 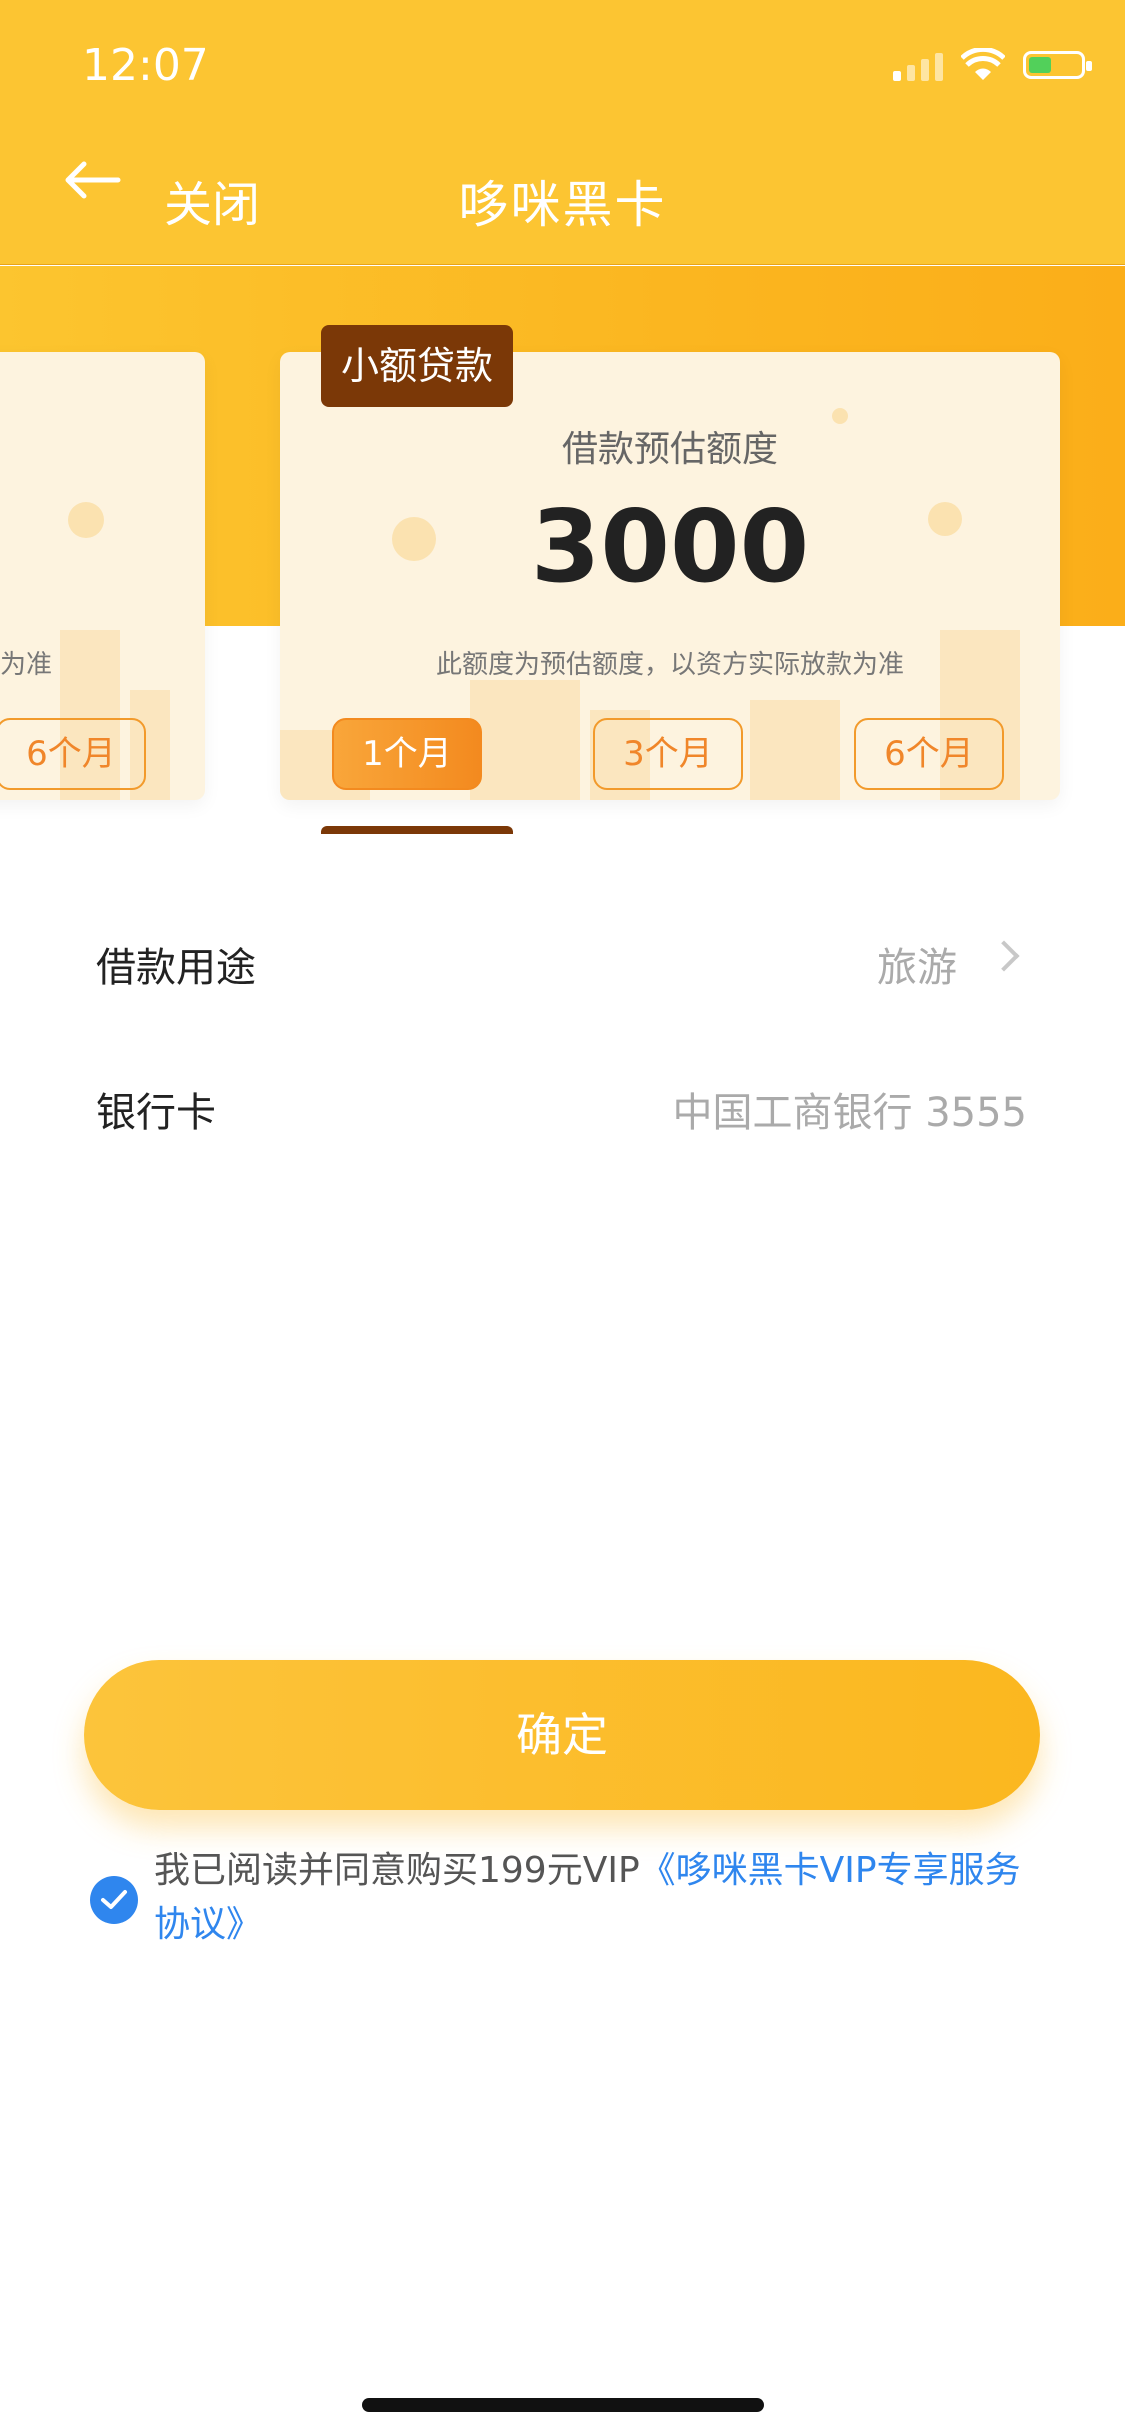 I want to click on loan-amount: 3000, so click(x=670, y=546).